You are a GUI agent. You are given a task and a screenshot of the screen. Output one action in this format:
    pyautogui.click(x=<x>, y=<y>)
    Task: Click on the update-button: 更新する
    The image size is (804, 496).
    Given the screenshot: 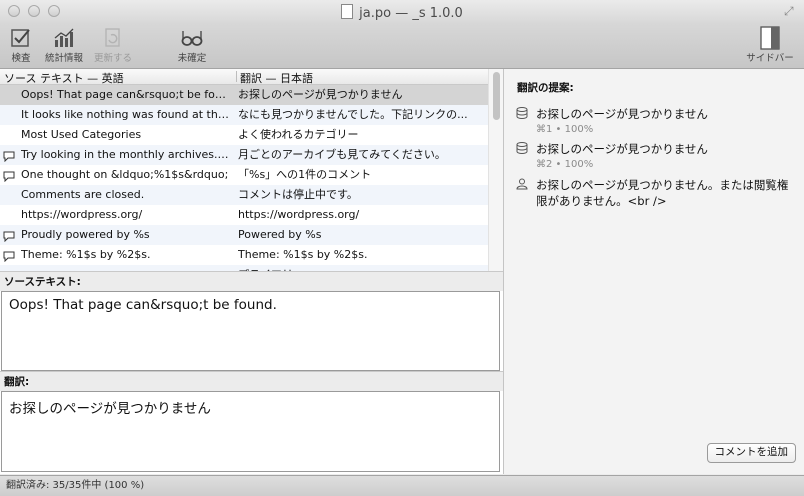 What is the action you would take?
    pyautogui.click(x=113, y=45)
    